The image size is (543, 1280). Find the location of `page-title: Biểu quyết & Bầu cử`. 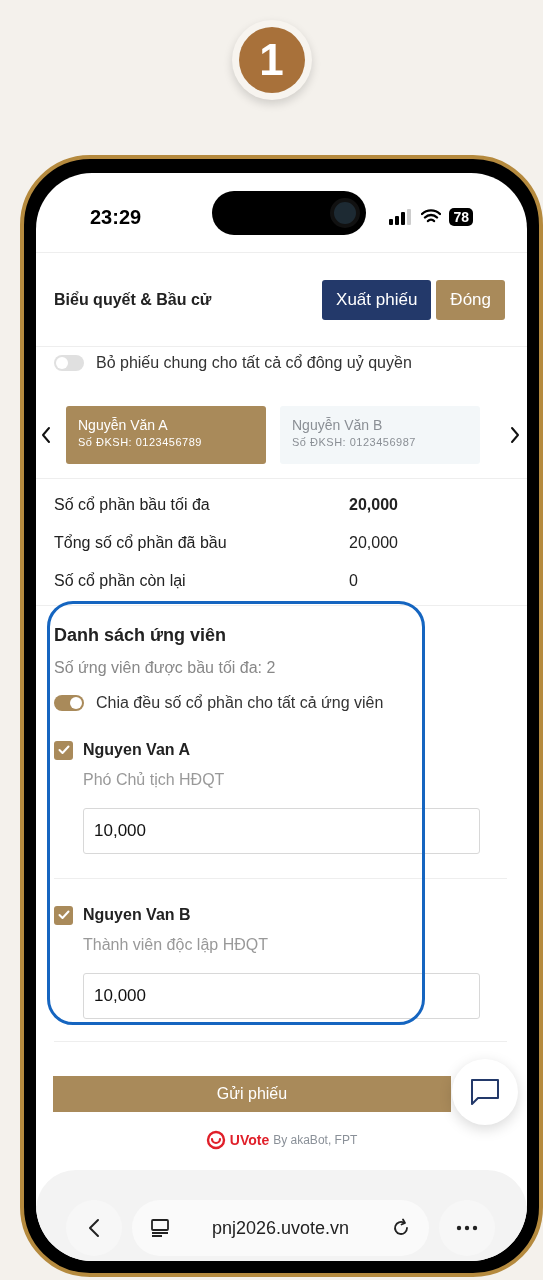

page-title: Biểu quyết & Bầu cử is located at coordinates (133, 299).